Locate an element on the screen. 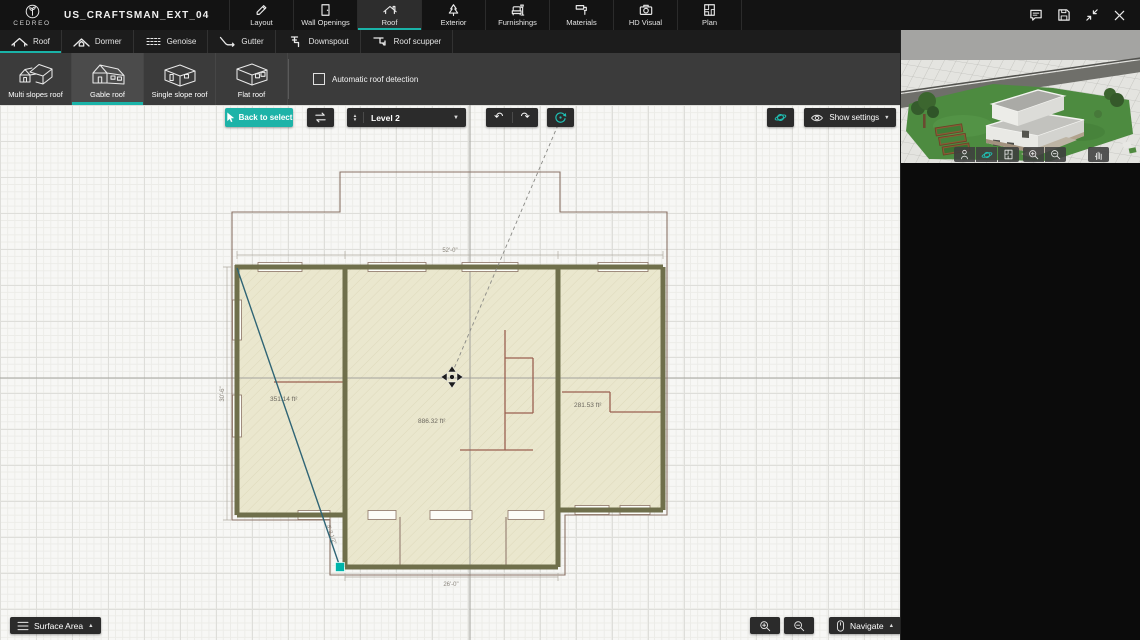  zoom-in-button is located at coordinates (765, 625).